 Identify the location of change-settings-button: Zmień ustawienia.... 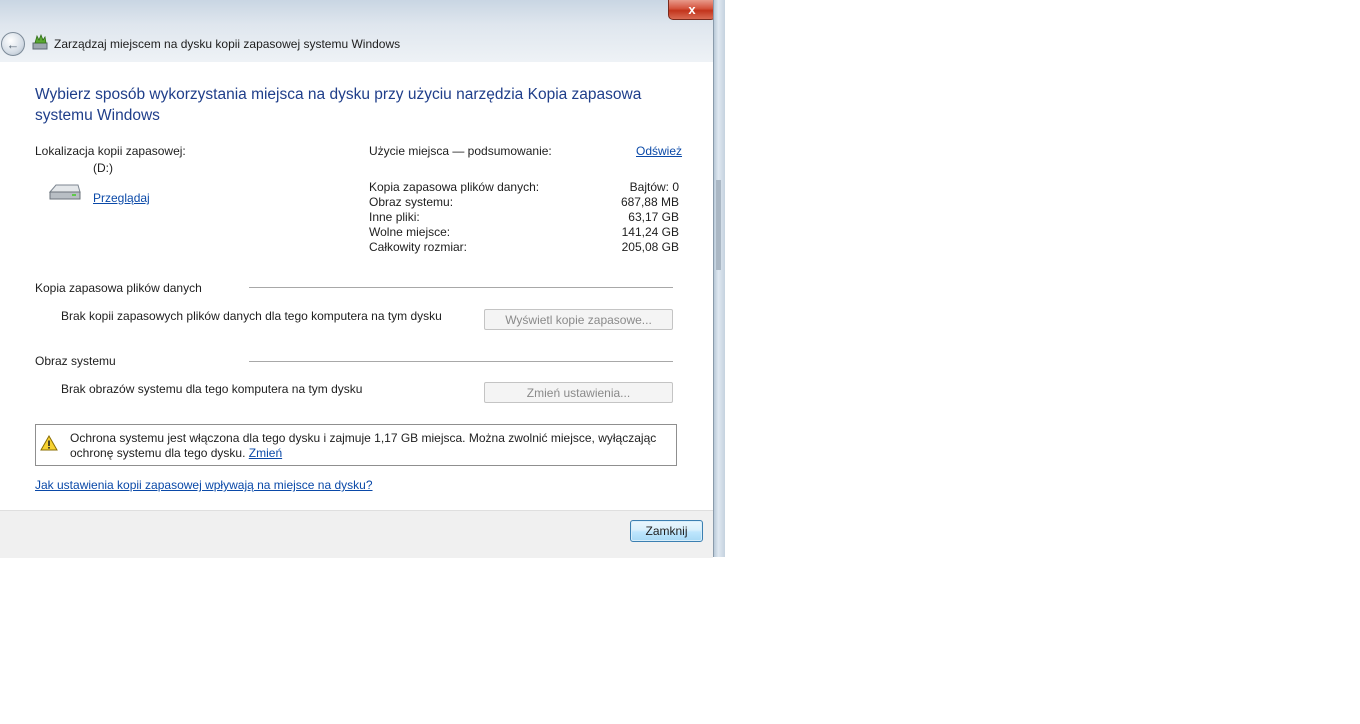
(578, 392).